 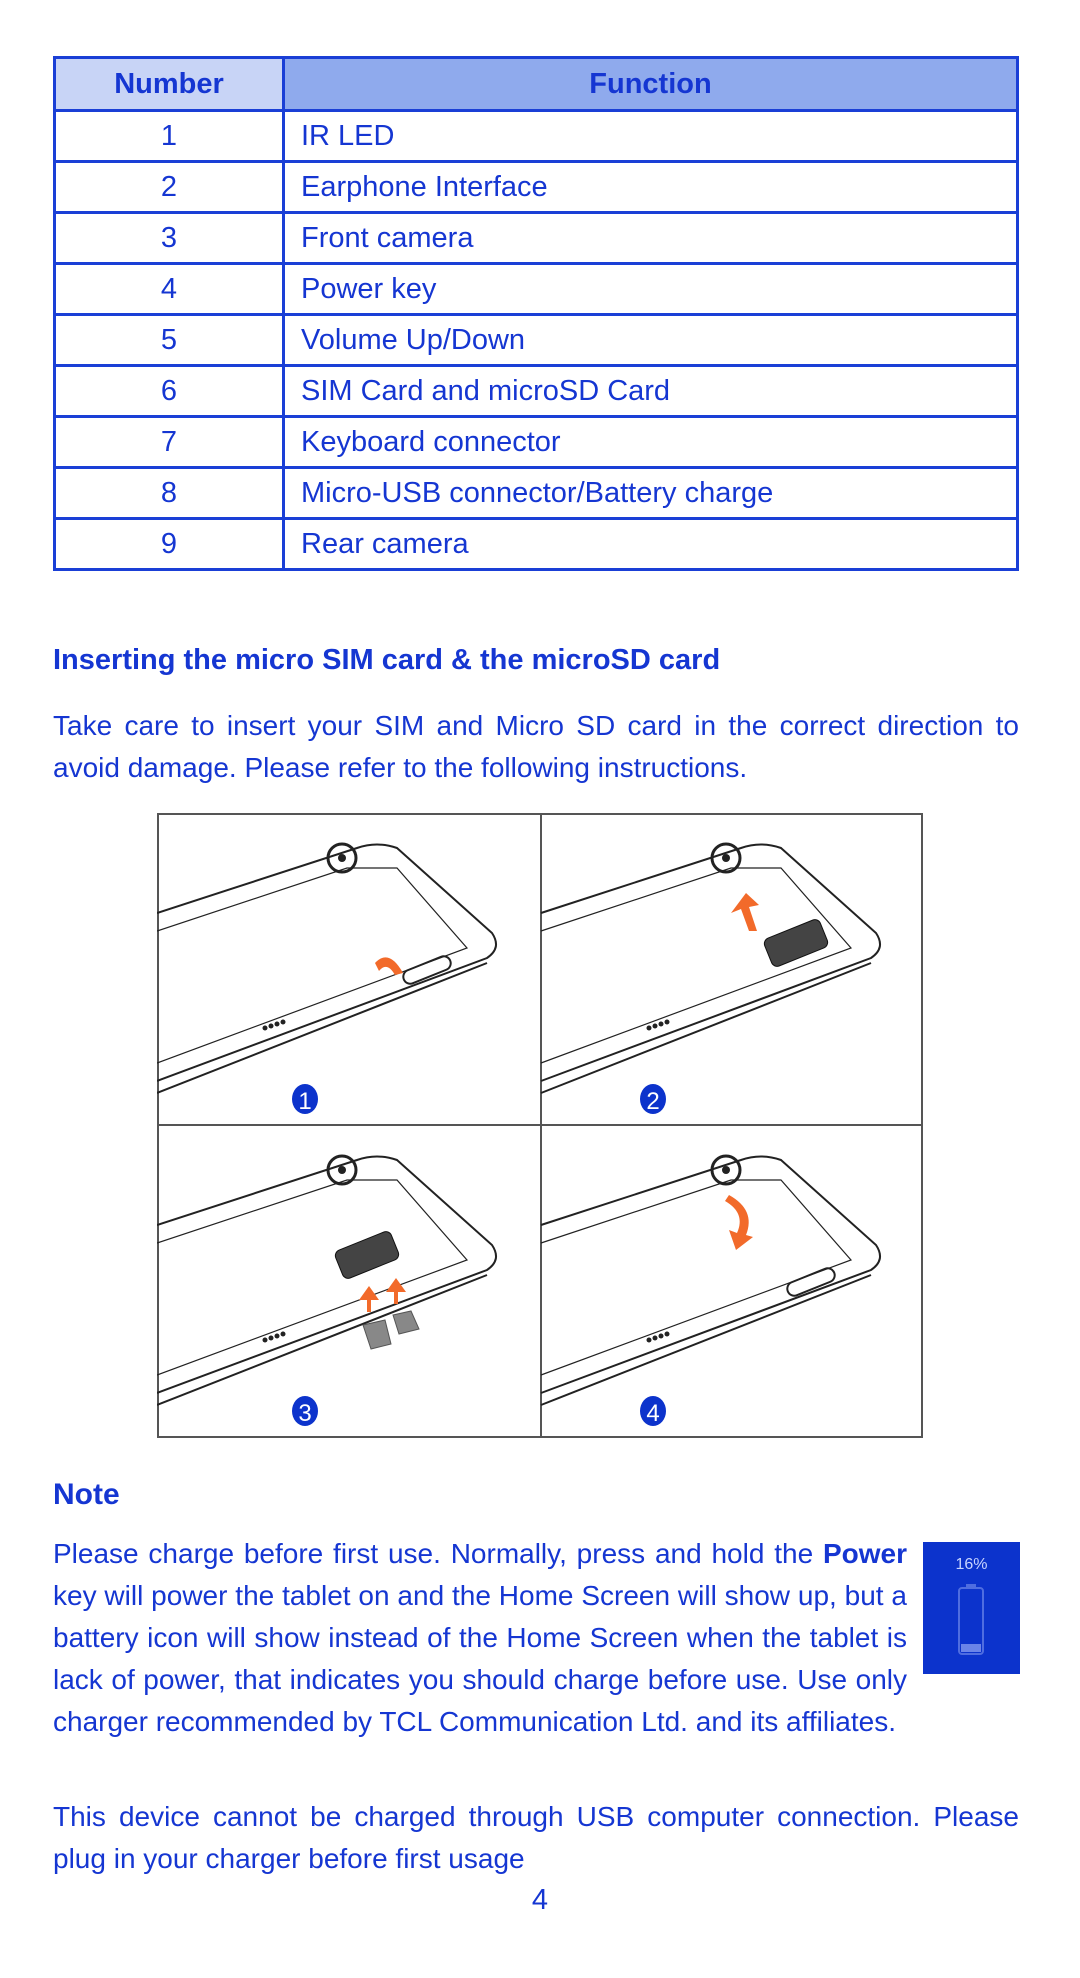 I want to click on table-row: 9 Rear camera, so click(x=536, y=544).